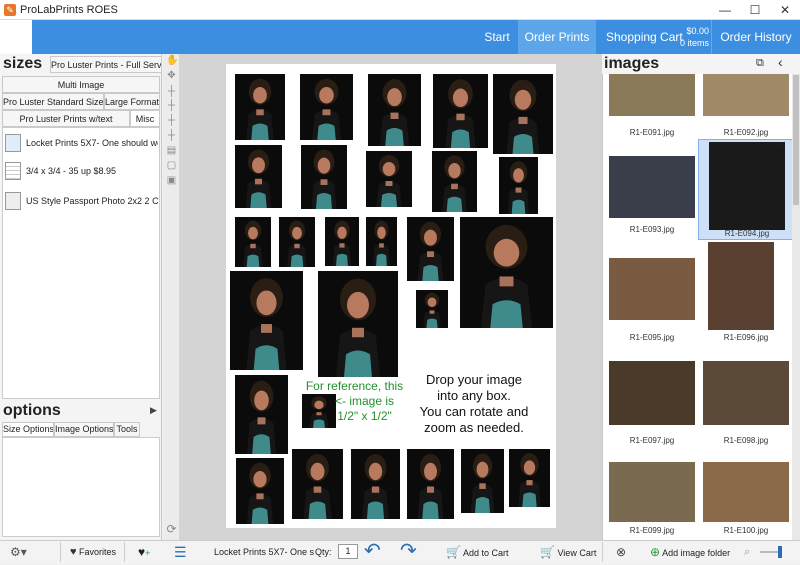  What do you see at coordinates (171, 135) in the screenshot?
I see `align-left-icon: ┼` at bounding box center [171, 135].